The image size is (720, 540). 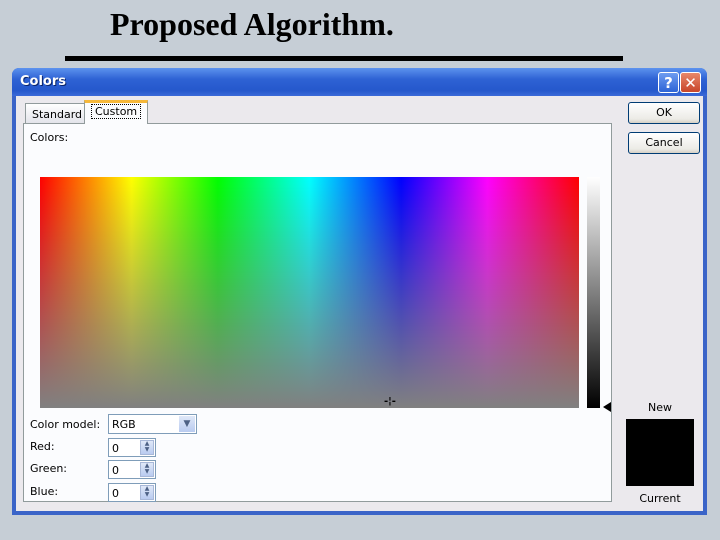 What do you see at coordinates (65, 424) in the screenshot?
I see `color-model-label: Color model:` at bounding box center [65, 424].